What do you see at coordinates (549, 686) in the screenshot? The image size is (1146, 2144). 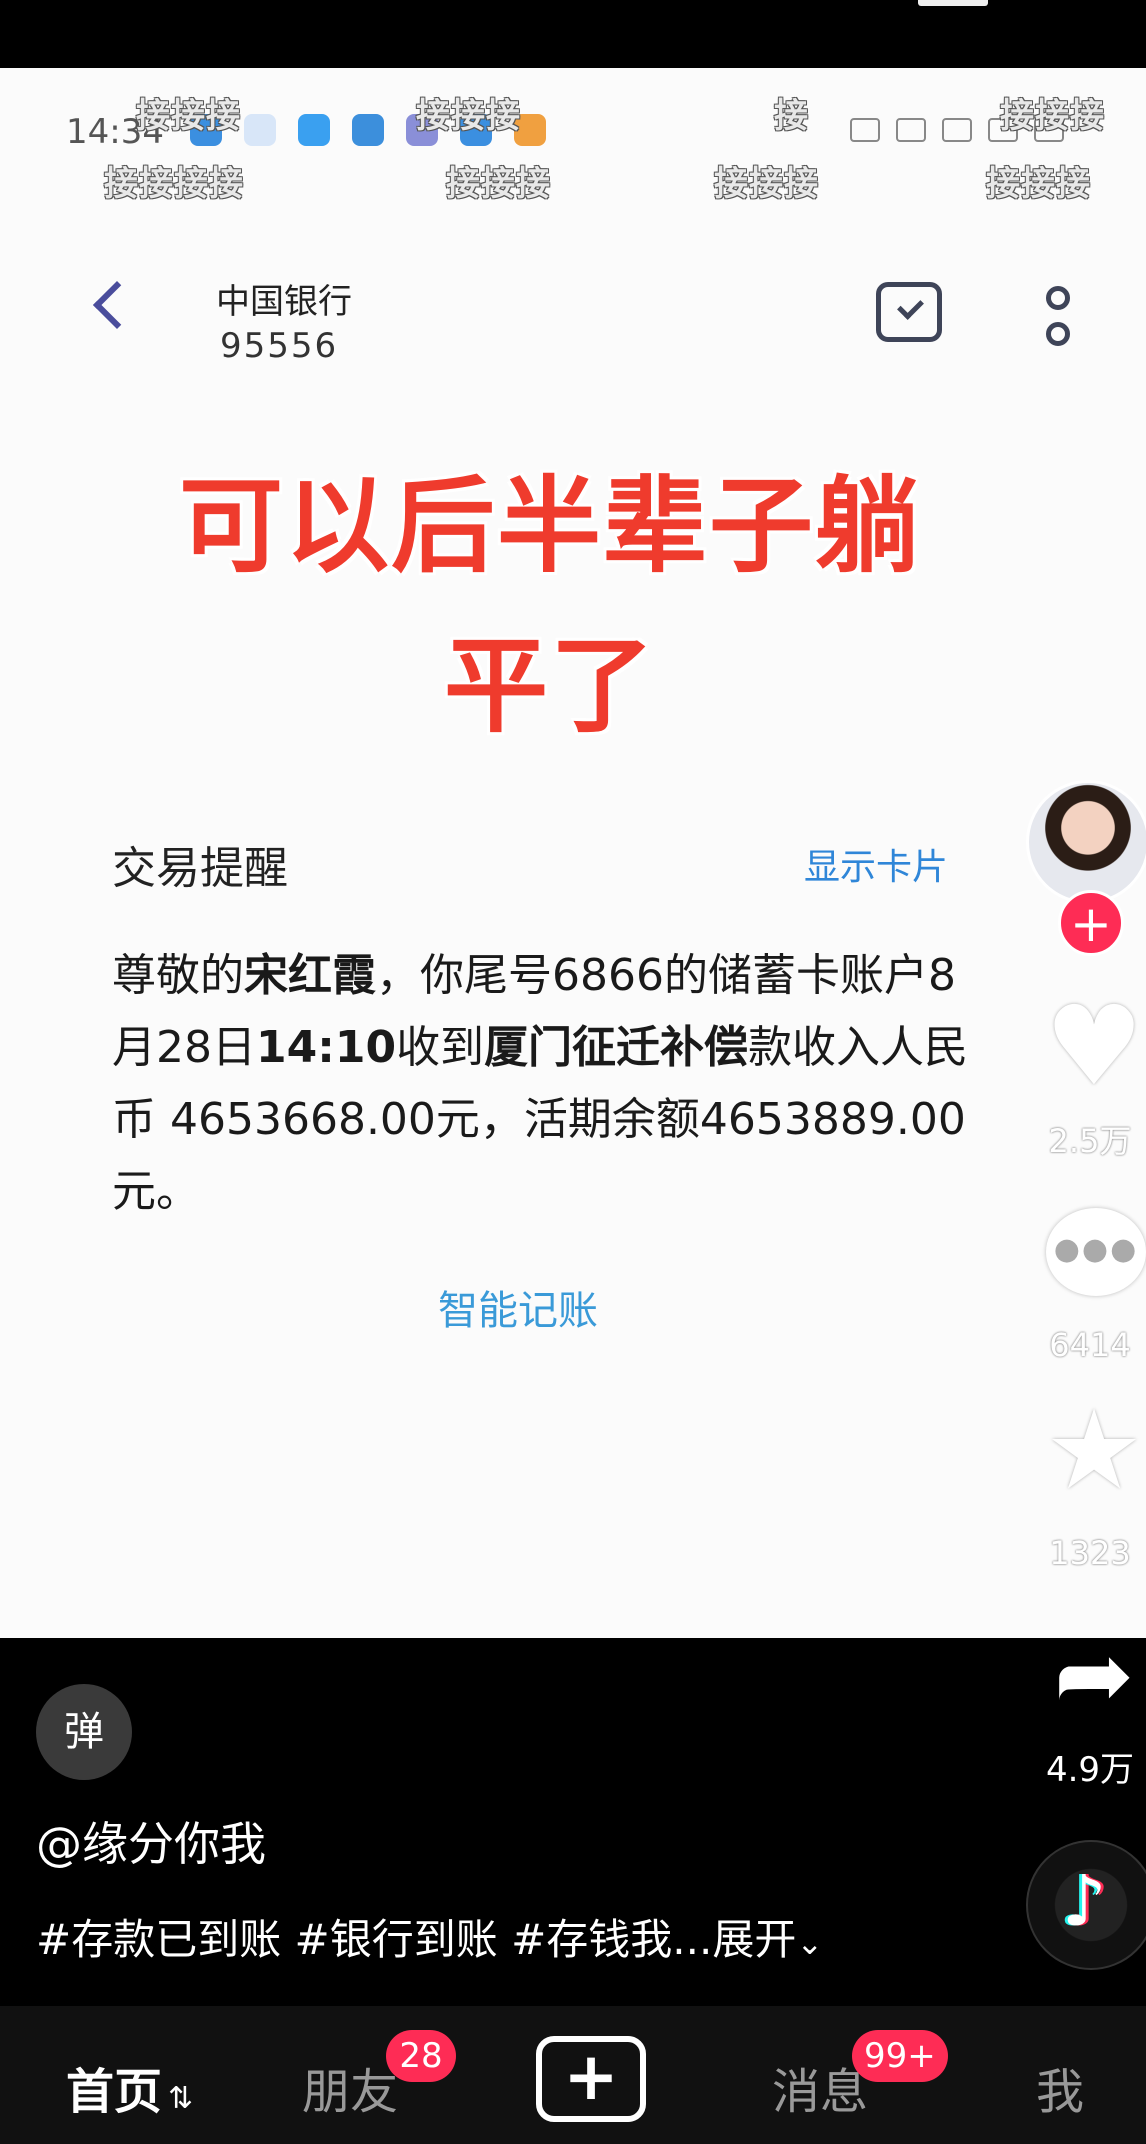 I see `caption-line-2: 平了` at bounding box center [549, 686].